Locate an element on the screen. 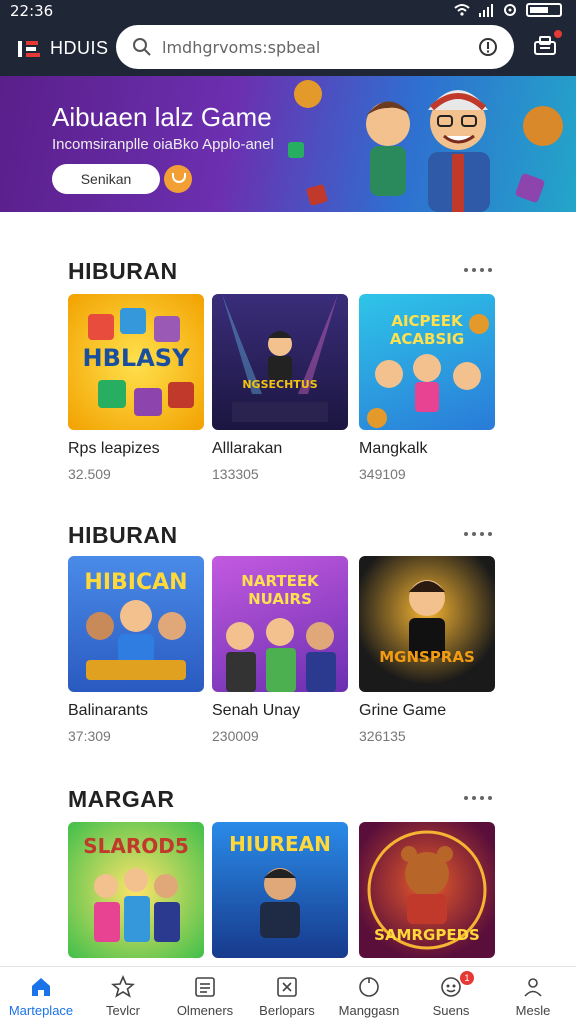  game-thumbnail: AICPEEK ACABSIG is located at coordinates (427, 362).